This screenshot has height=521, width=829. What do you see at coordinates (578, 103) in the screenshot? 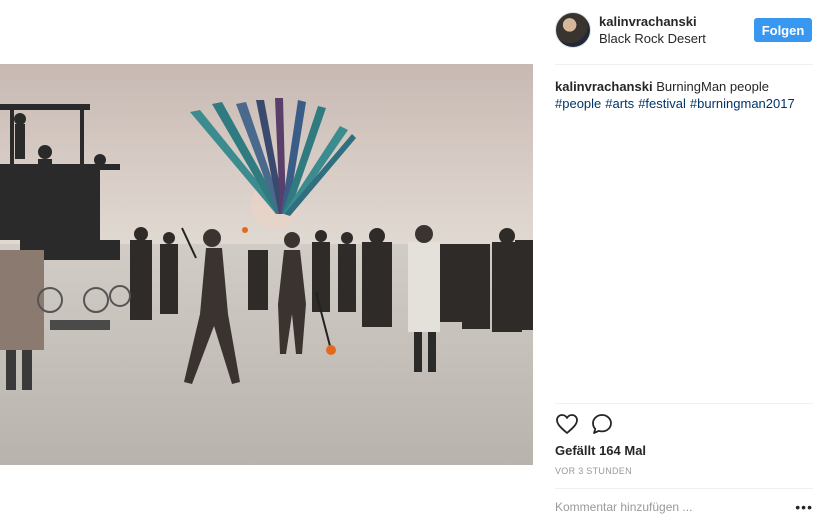
I see `hashtag-people: #people` at bounding box center [578, 103].